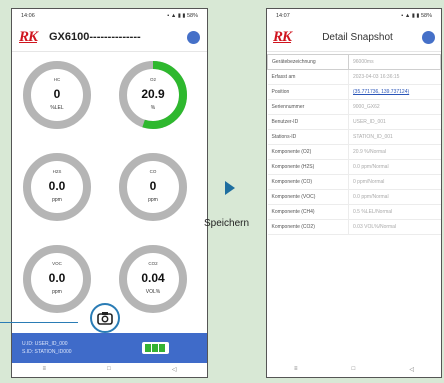  What do you see at coordinates (308, 77) in the screenshot?
I see `row-key: Erfasst am` at bounding box center [308, 77].